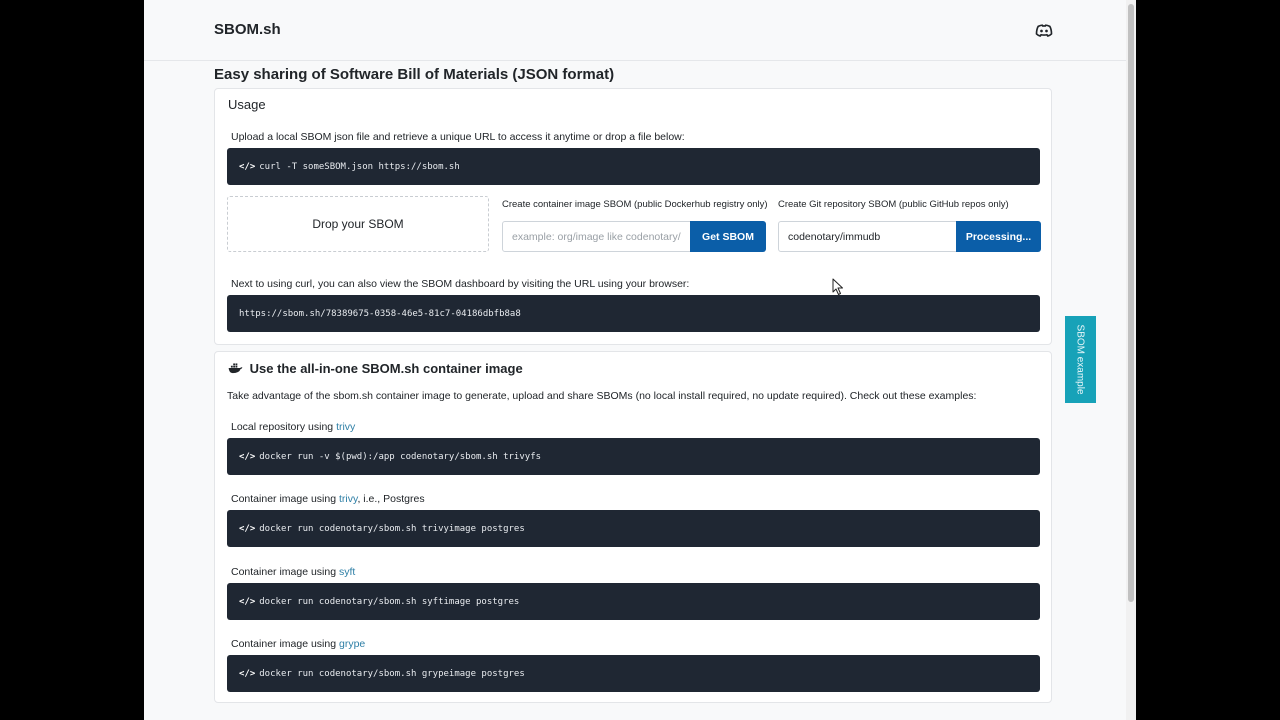 The height and width of the screenshot is (720, 1280). I want to click on mouse-cursor-icon, so click(837, 286).